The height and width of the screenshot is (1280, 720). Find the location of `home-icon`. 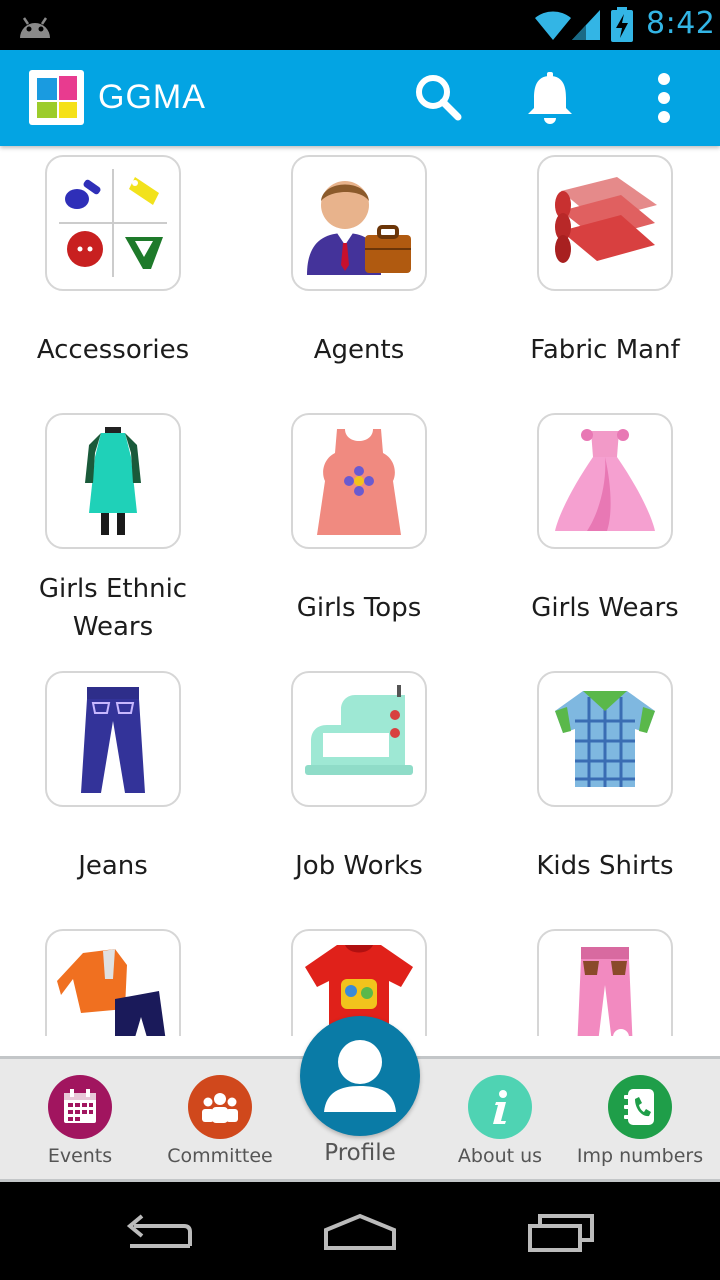

home-icon is located at coordinates (360, 1232).